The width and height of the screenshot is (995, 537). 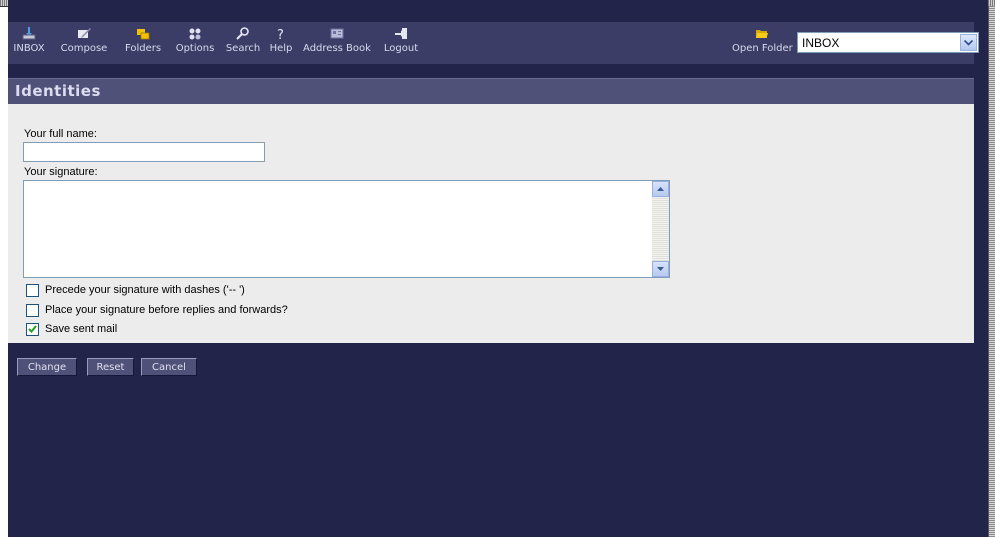 I want to click on inbox-icon, so click(x=29, y=33).